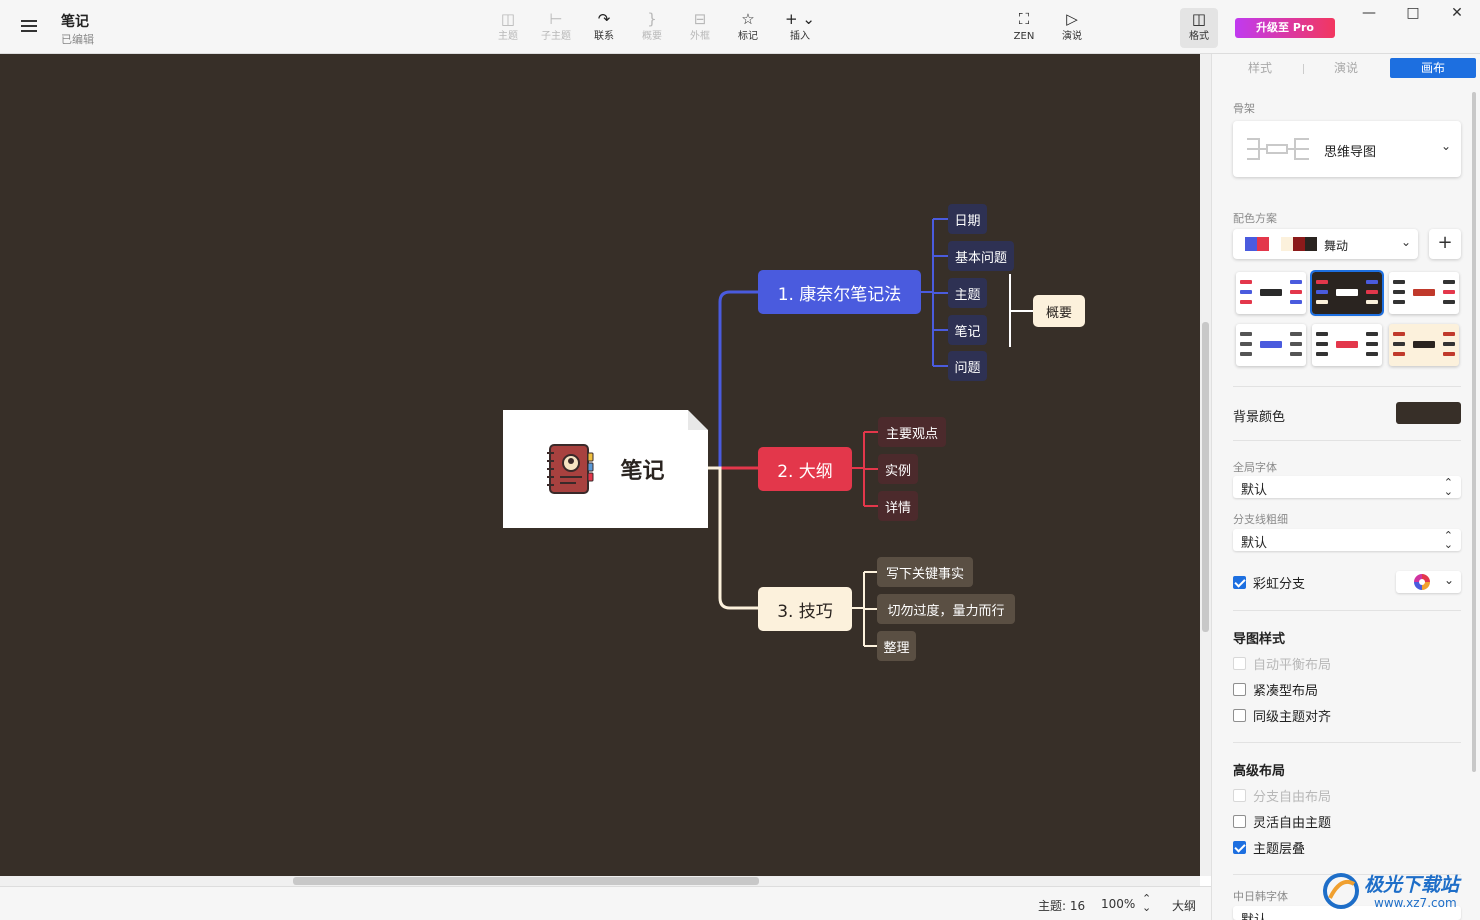 Image resolution: width=1480 pixels, height=920 pixels. Describe the element at coordinates (1278, 149) in the screenshot. I see `mindmap-structure-icon` at that location.